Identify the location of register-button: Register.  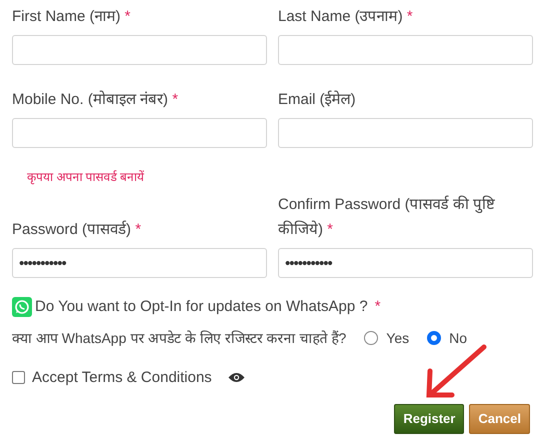
(429, 419).